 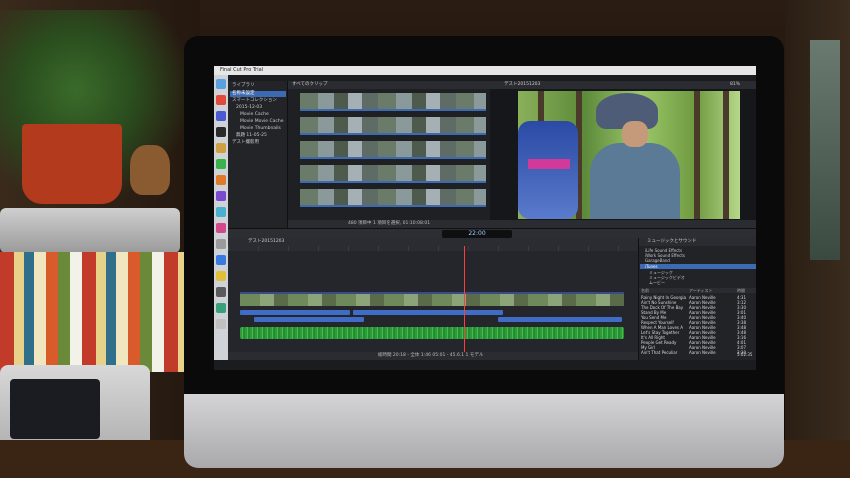 What do you see at coordinates (262, 122) in the screenshot?
I see `library-item: Movie Movie Cache` at bounding box center [262, 122].